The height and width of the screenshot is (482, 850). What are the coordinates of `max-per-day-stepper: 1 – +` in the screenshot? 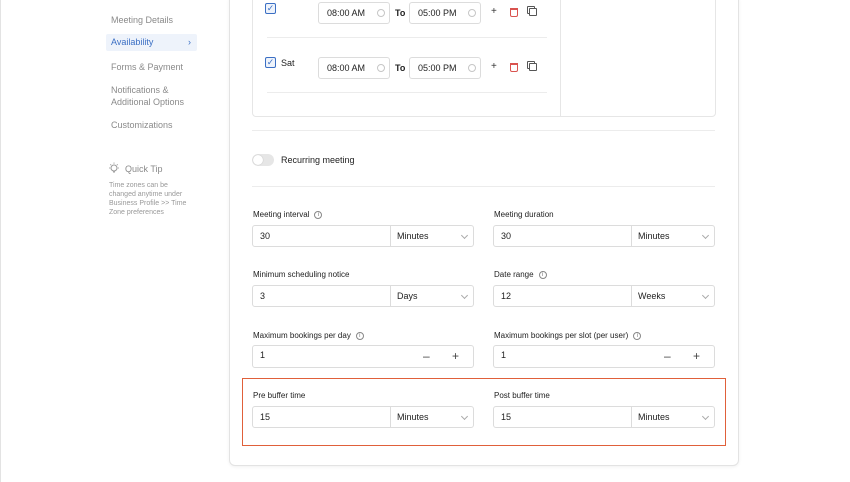 It's located at (363, 356).